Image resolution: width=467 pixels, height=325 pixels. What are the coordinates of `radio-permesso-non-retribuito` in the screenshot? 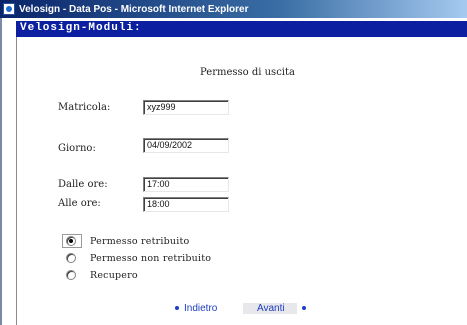 It's located at (71, 258).